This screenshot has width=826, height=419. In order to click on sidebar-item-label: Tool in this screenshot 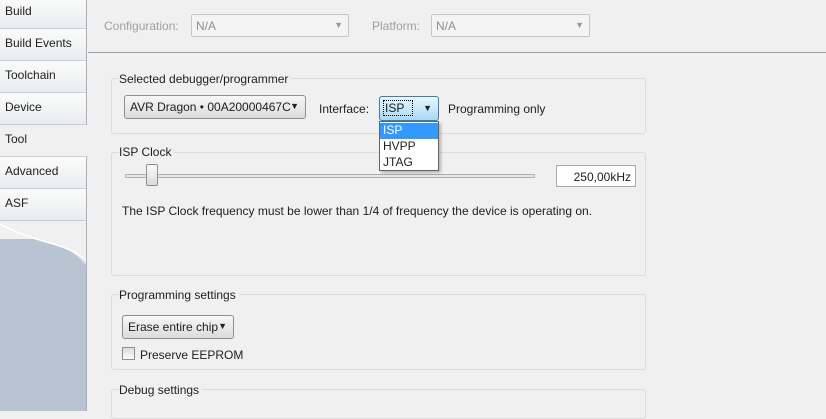, I will do `click(16, 139)`.